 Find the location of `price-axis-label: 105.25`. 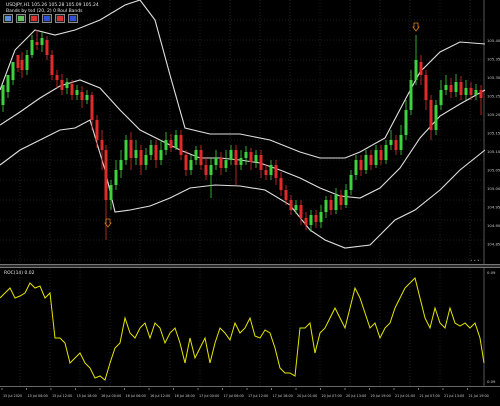

price-axis-label: 105.25 is located at coordinates (493, 96).